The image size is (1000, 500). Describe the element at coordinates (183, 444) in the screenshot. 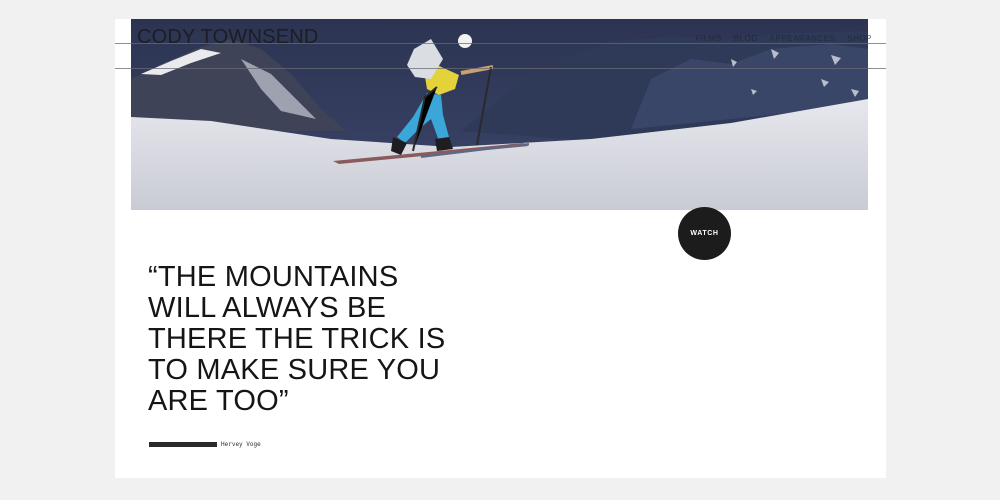

I see `attribution-bar` at that location.